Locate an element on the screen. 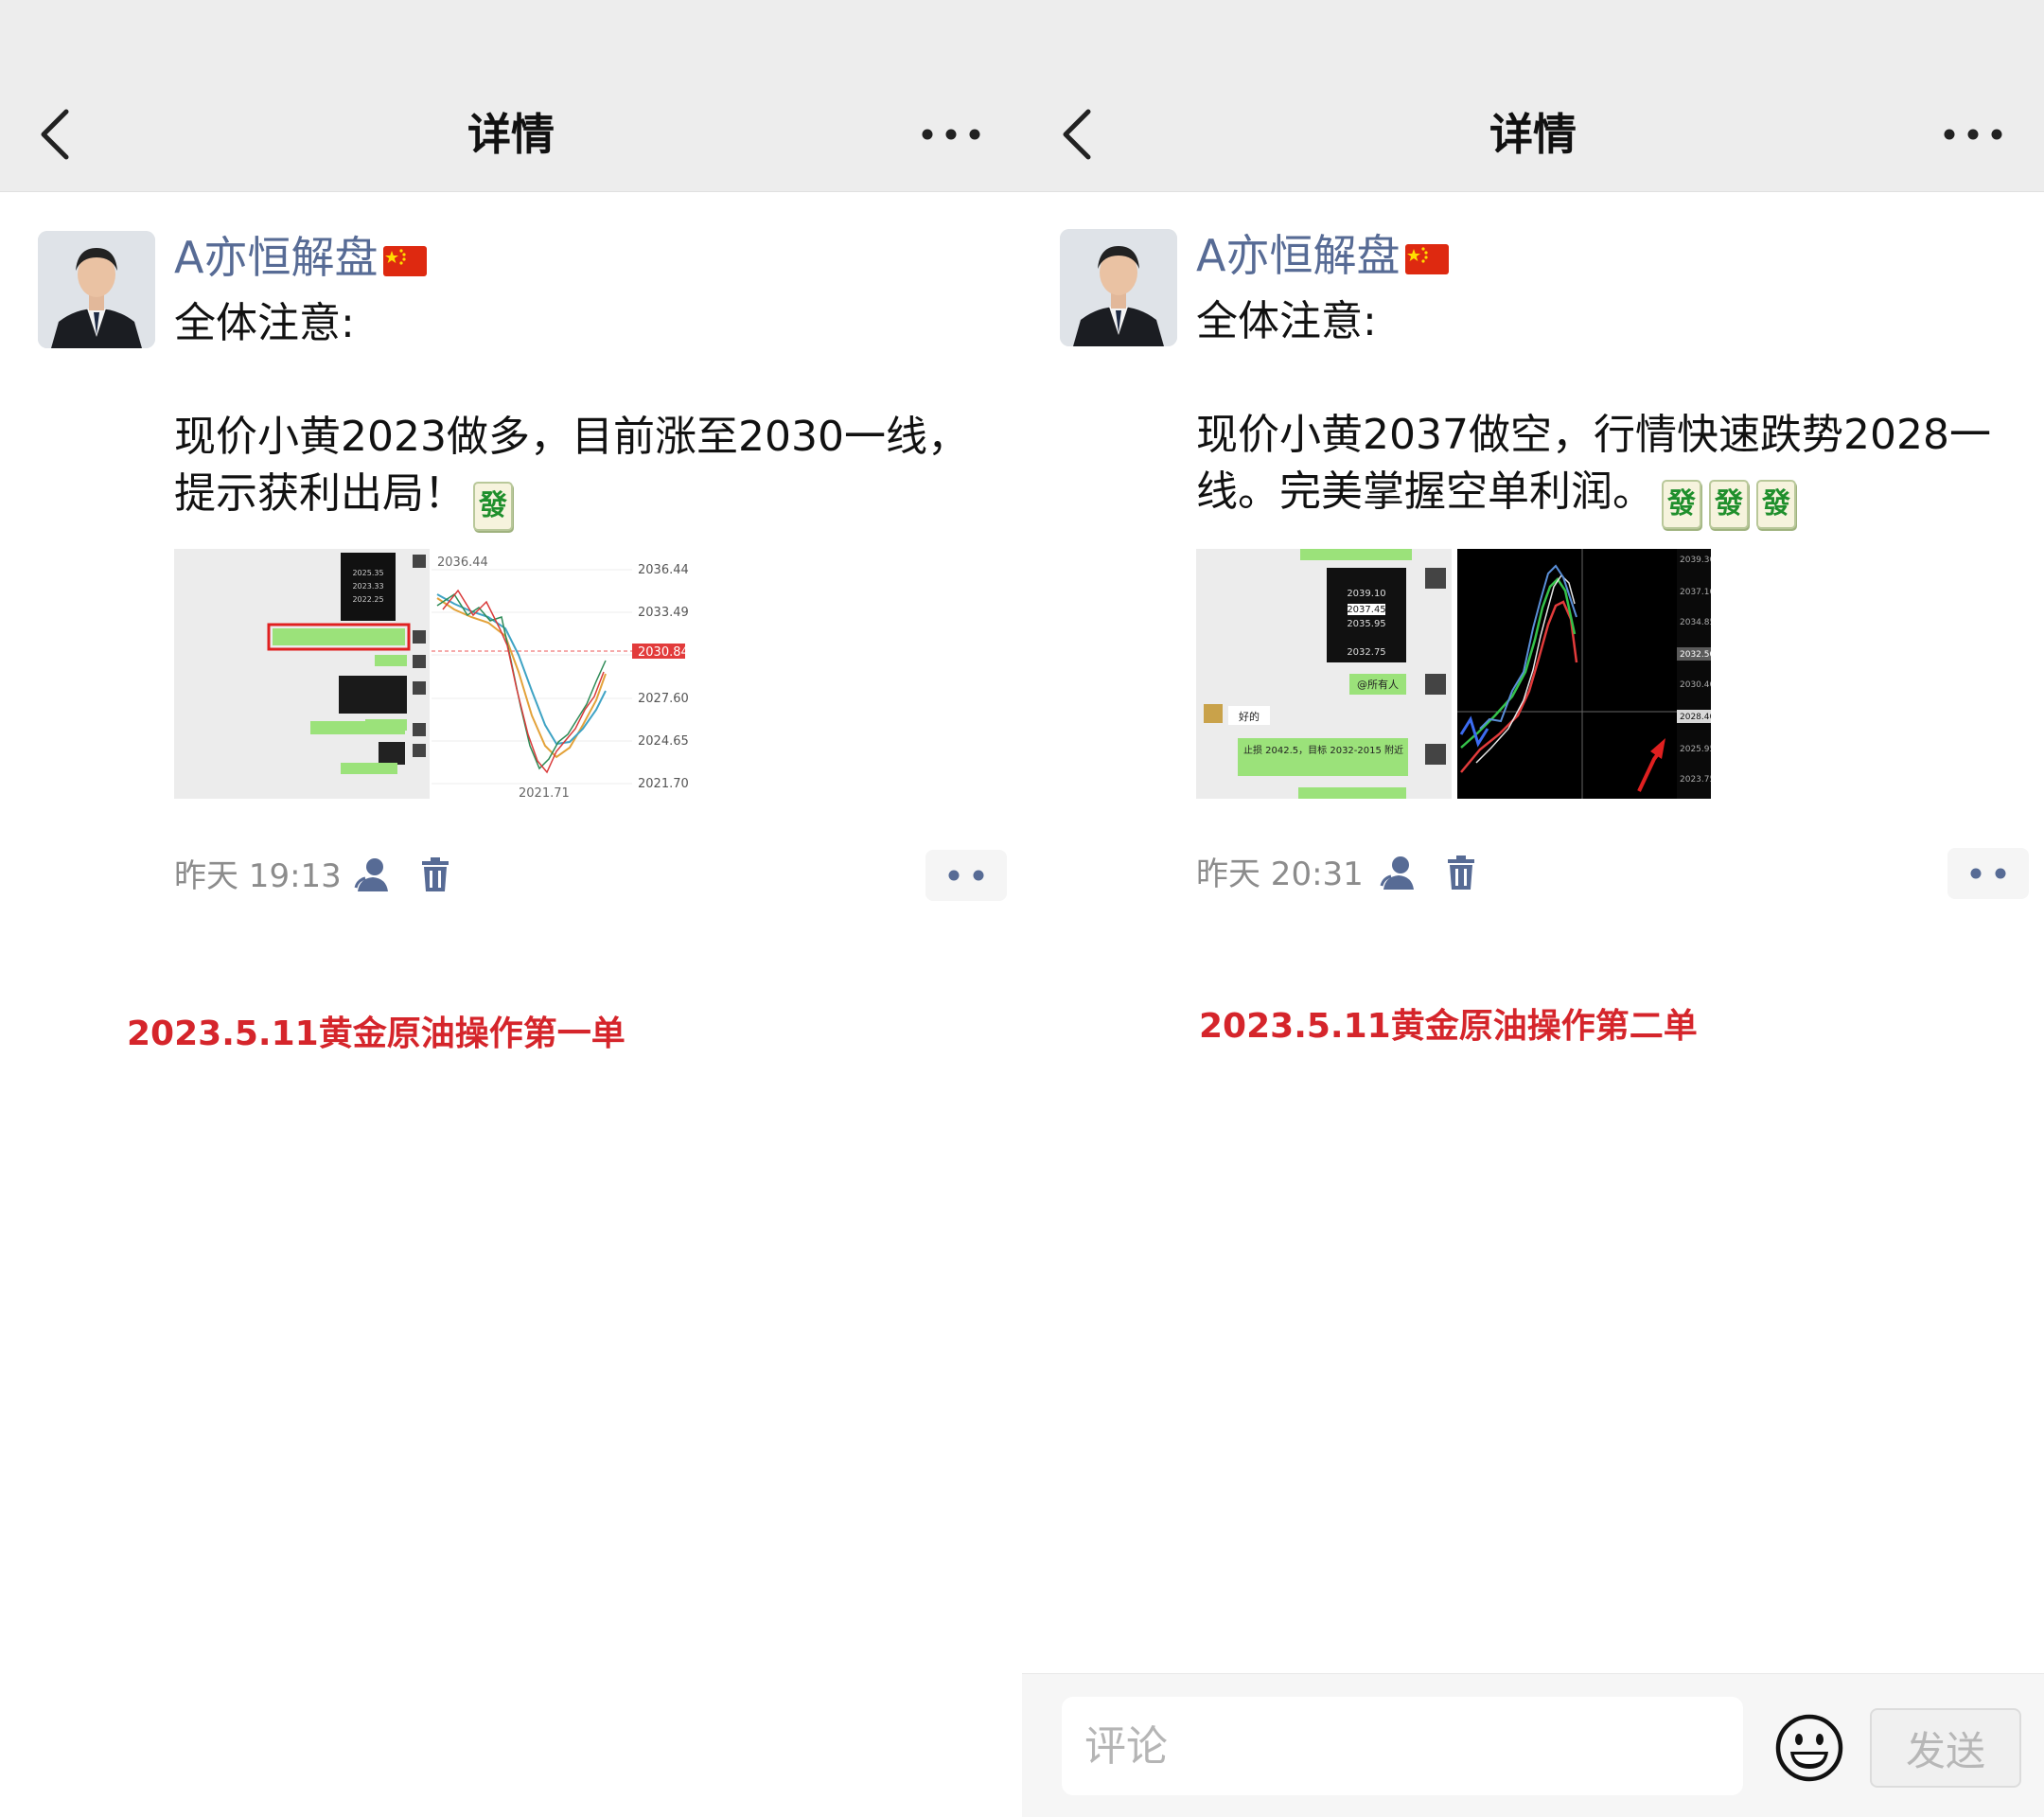  order-price: 2039.10 is located at coordinates (1366, 594).